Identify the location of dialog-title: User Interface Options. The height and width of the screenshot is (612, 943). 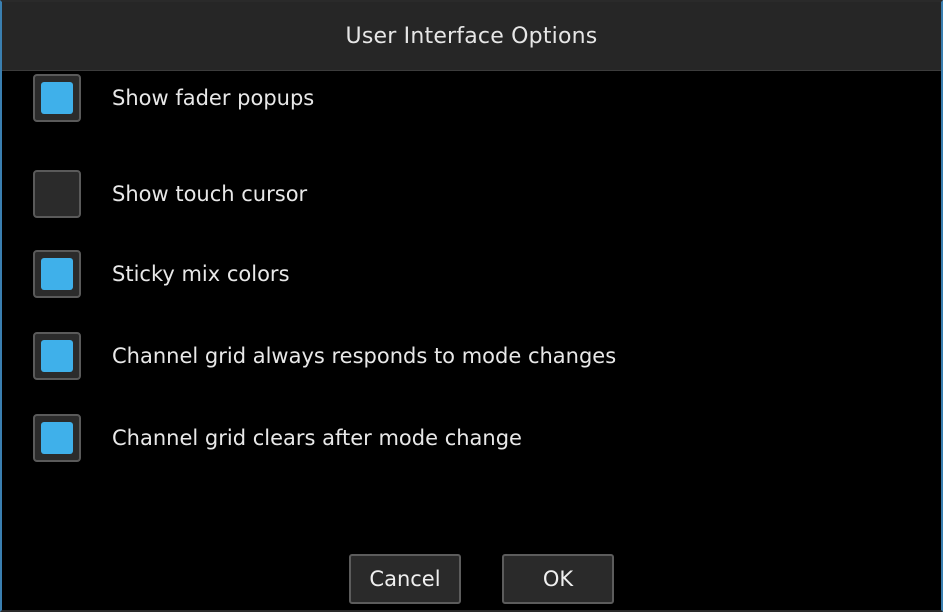
(471, 36).